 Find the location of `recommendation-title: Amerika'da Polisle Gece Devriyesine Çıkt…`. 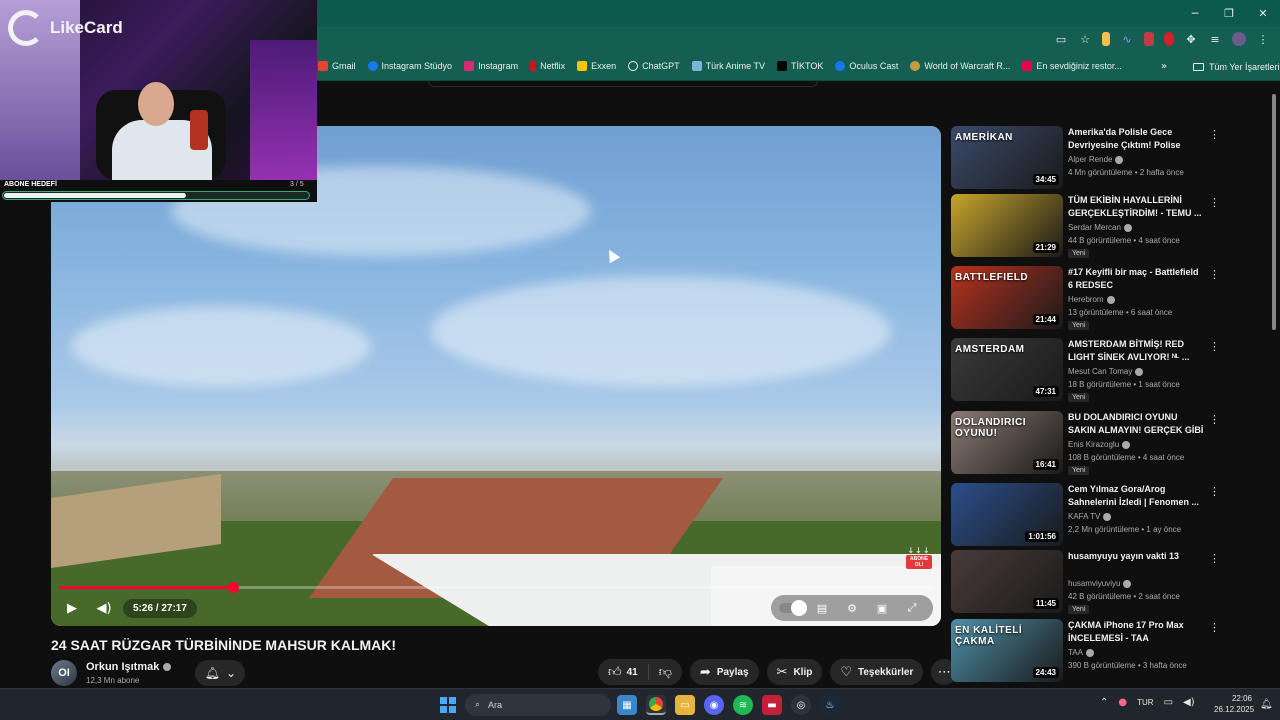

recommendation-title: Amerika'da Polisle Gece Devriyesine Çıkt… is located at coordinates (1136, 139).